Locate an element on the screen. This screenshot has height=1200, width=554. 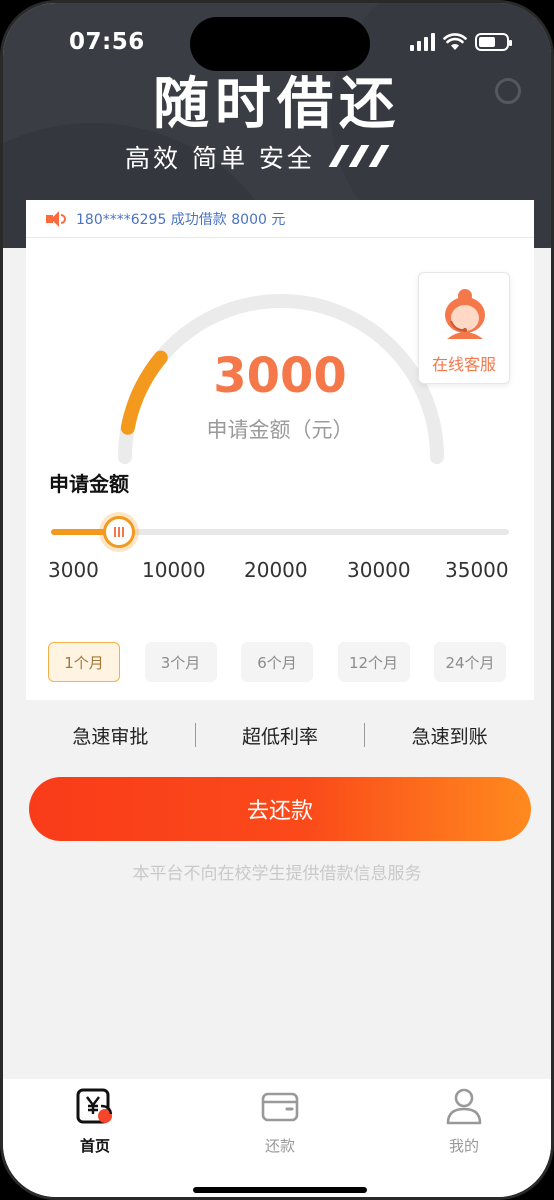
slider-ticks: 3000 10000 20000 30000 35000 is located at coordinates (280, 571).